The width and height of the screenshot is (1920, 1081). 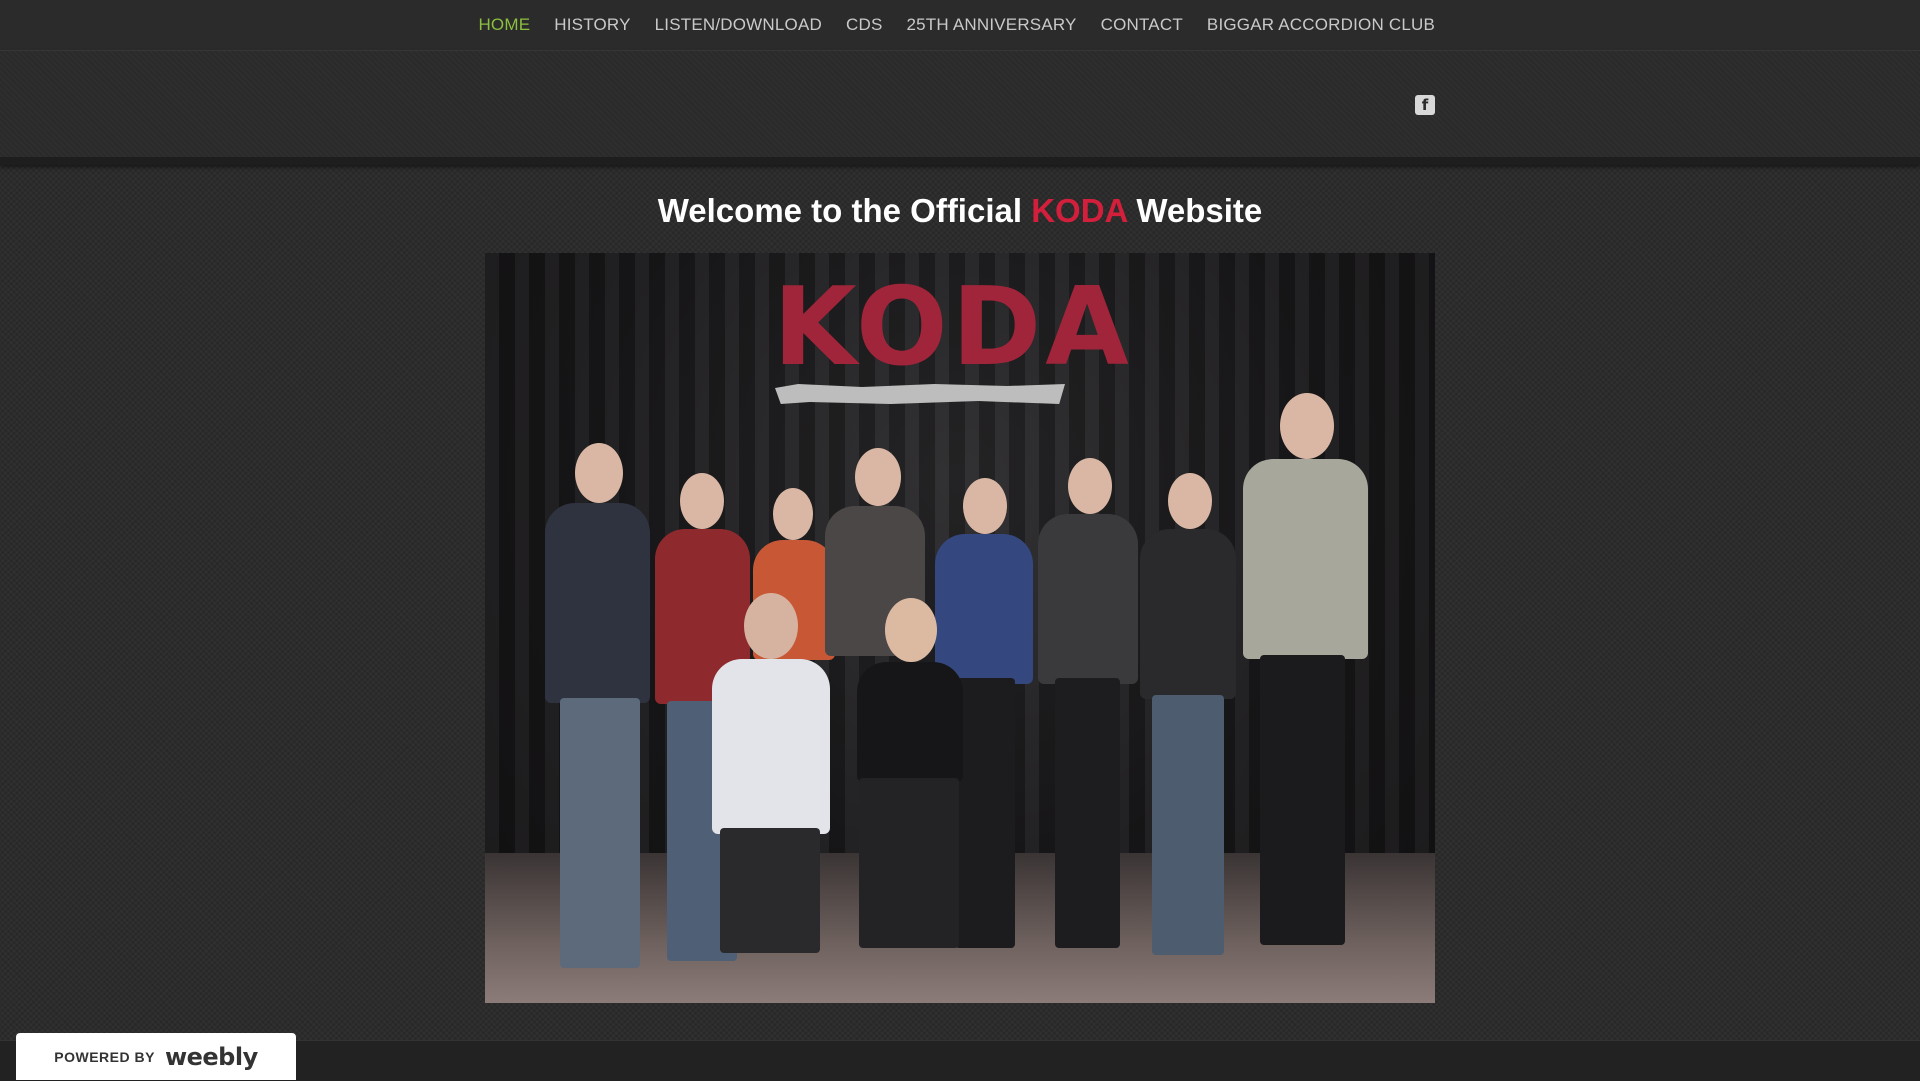 I want to click on koda-logo-underline, so click(x=920, y=394).